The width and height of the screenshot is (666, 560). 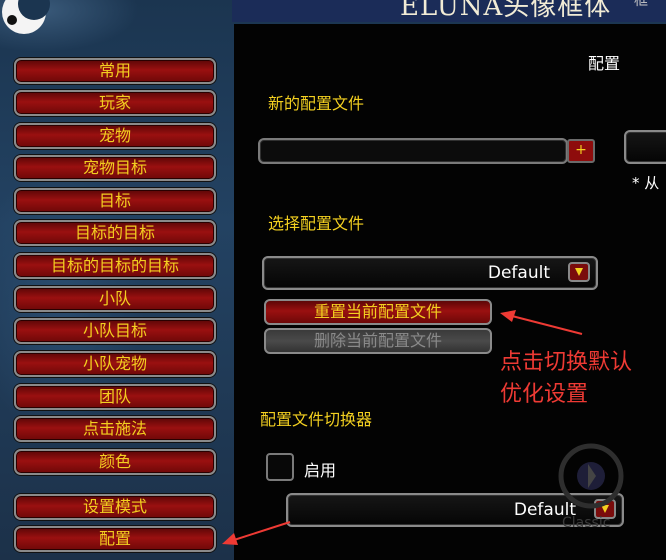 I want to click on watermark-text: Classic, so click(x=586, y=523).